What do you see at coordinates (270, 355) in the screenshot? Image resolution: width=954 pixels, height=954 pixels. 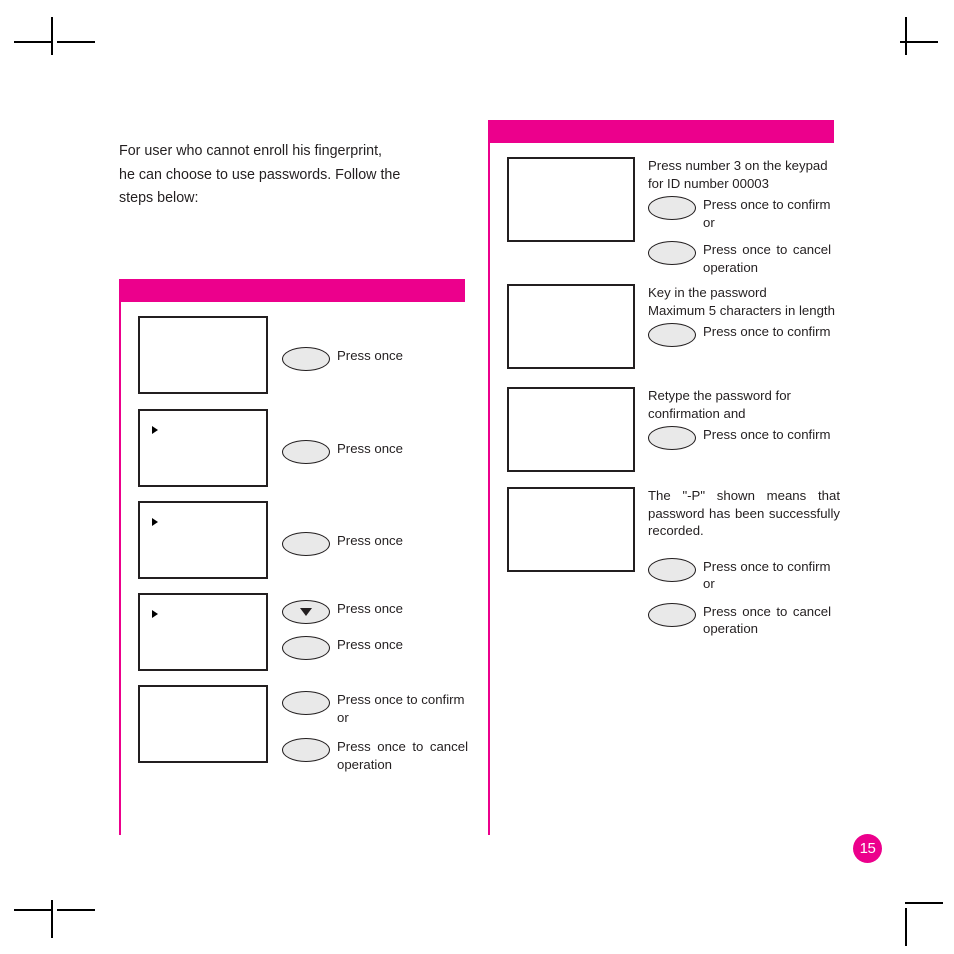 I see `left-step-1: Press once` at bounding box center [270, 355].